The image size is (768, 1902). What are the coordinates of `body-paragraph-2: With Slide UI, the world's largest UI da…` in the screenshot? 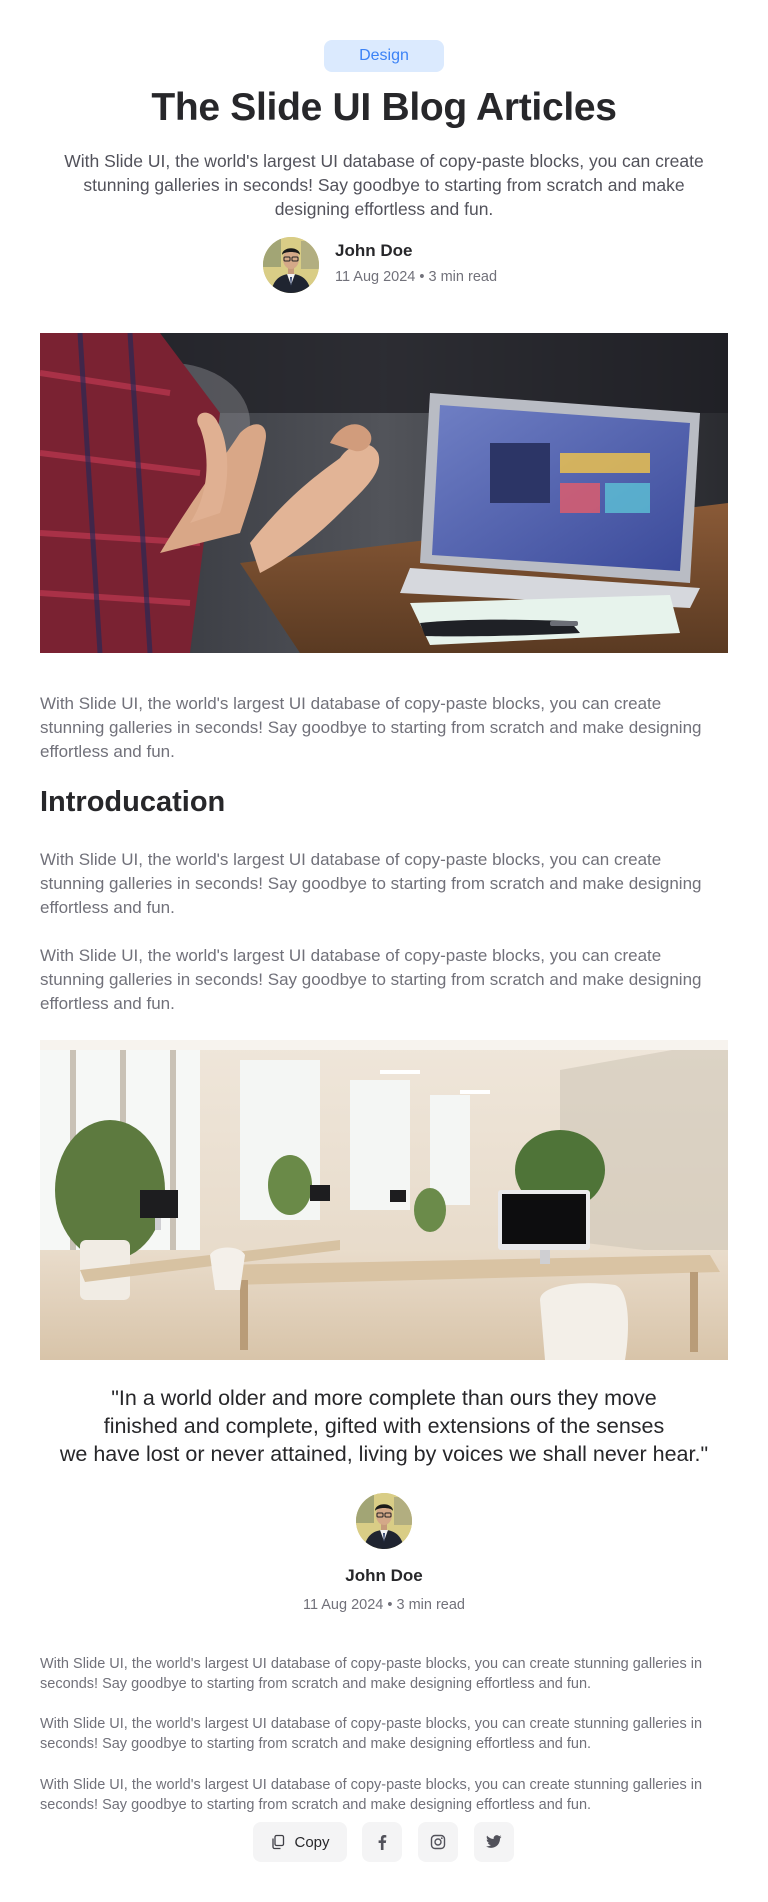 It's located at (371, 979).